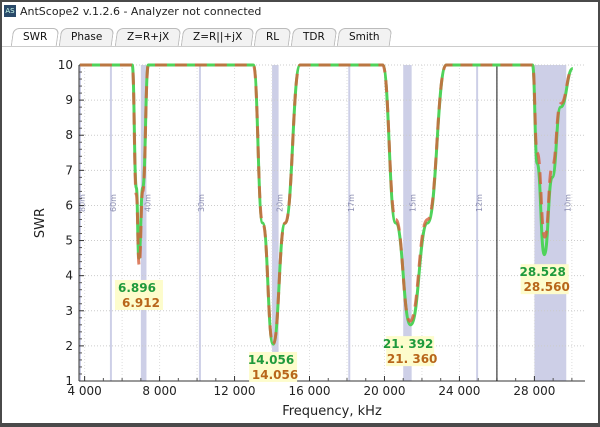 The image size is (600, 427). Describe the element at coordinates (349, 223) in the screenshot. I see `band-17m` at that location.